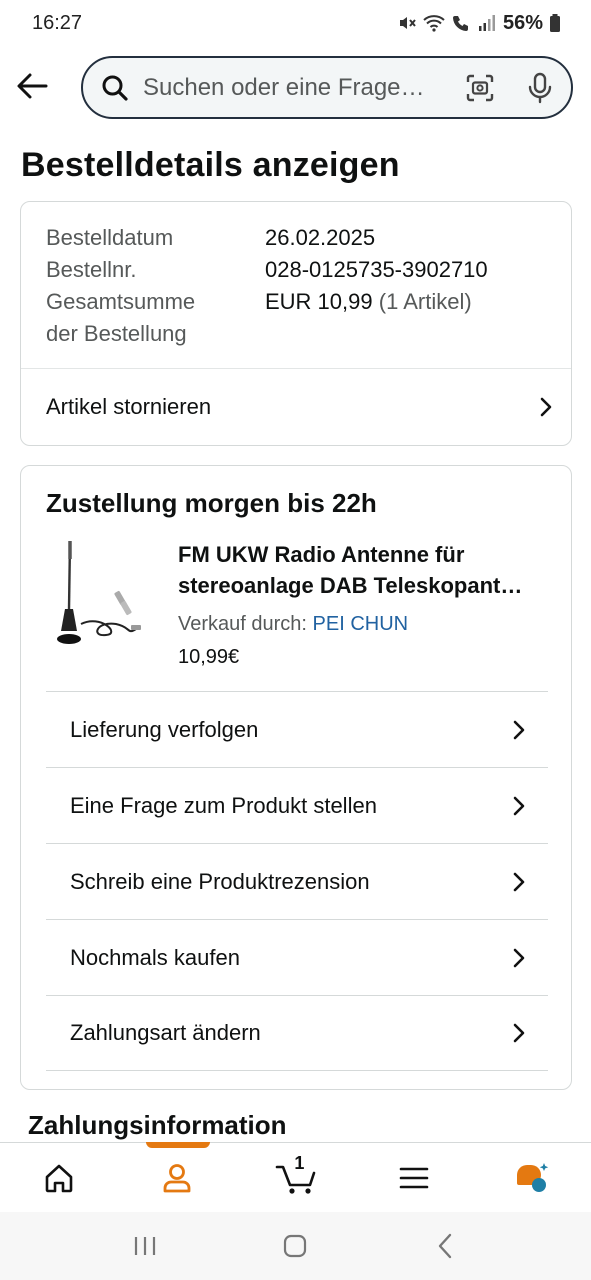 The height and width of the screenshot is (1280, 591). I want to click on order-total-value: EUR 10,99 (1 Artikel), so click(368, 318).